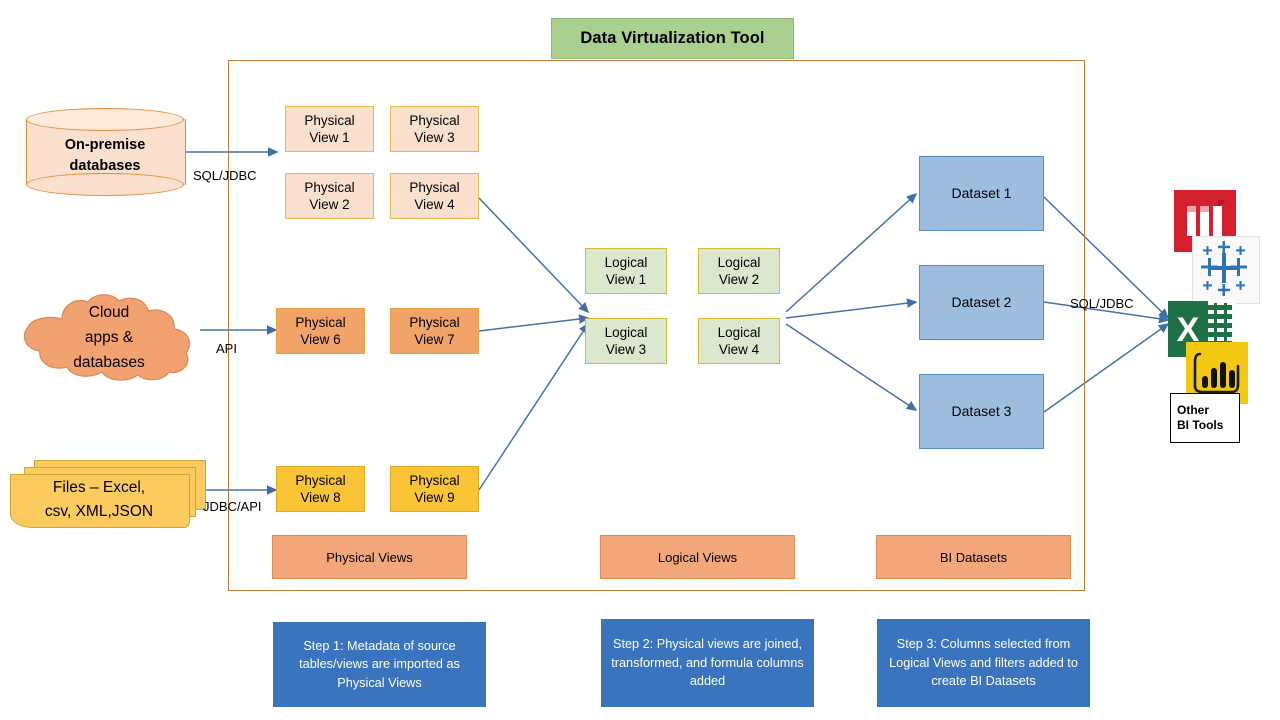 The height and width of the screenshot is (720, 1280). I want to click on source-cloud-apps-databases: Cloud apps & databases, so click(109, 337).